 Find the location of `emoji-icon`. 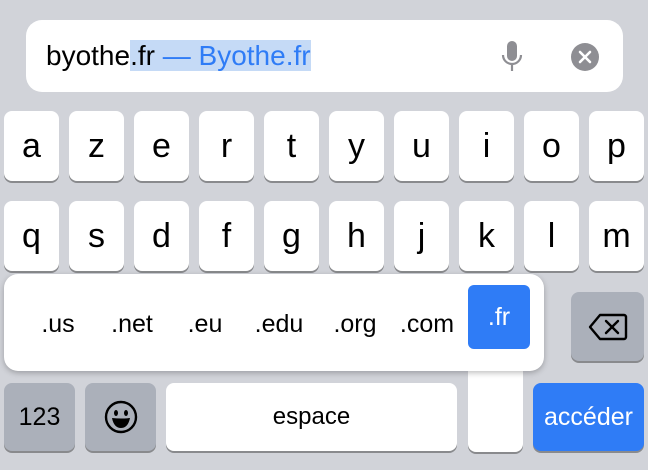

emoji-icon is located at coordinates (120, 417).